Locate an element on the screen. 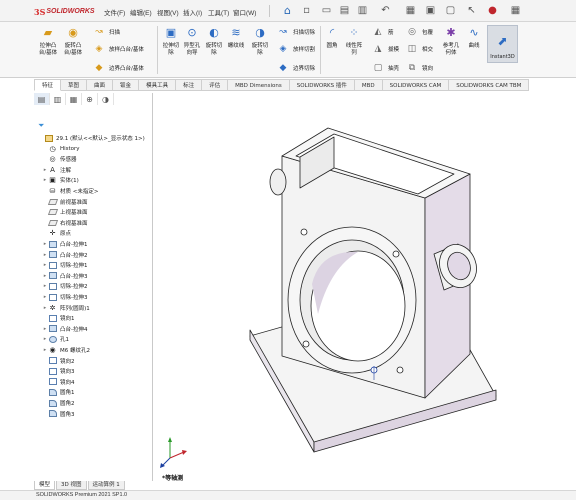 Image resolution: width=576 pixels, height=500 pixels. save-icon: ▤ is located at coordinates (344, 10).